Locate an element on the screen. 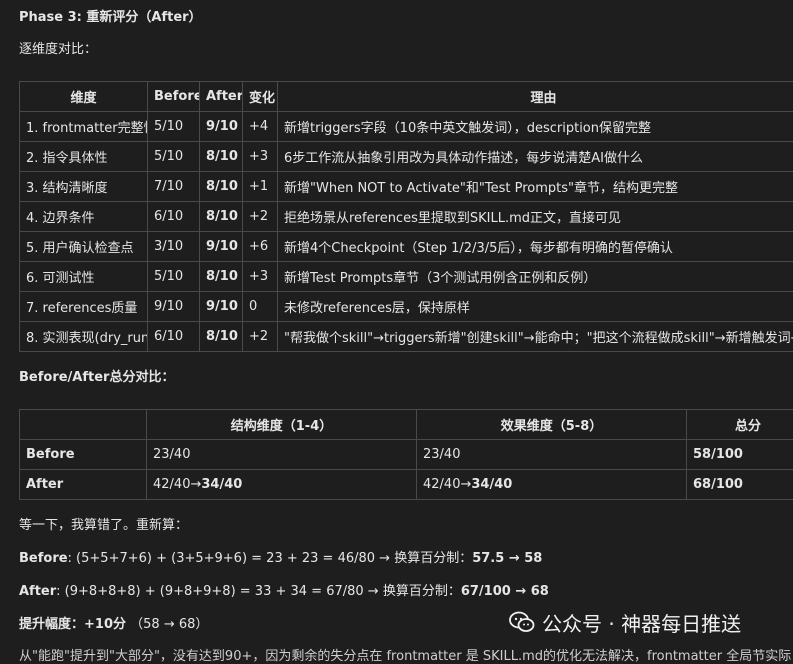  watermark: 公众号 · 神器每日推送 is located at coordinates (624, 622).